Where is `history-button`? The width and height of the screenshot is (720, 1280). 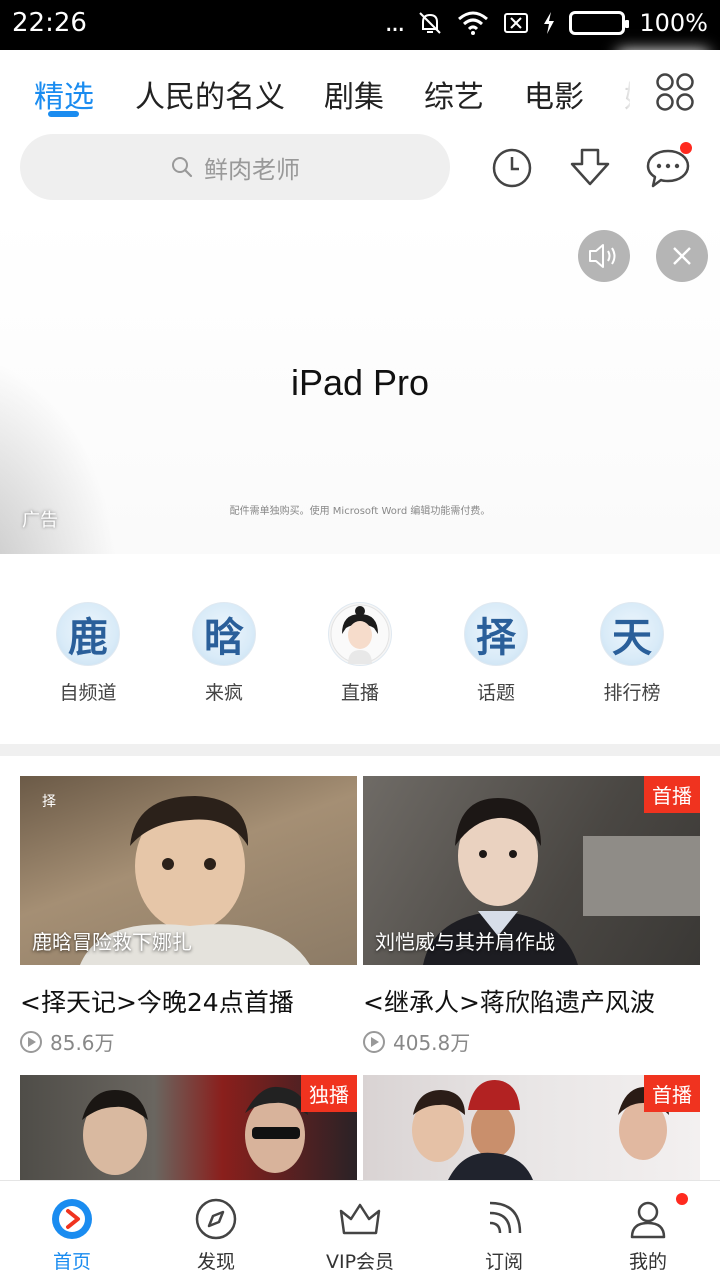
history-button is located at coordinates (512, 168).